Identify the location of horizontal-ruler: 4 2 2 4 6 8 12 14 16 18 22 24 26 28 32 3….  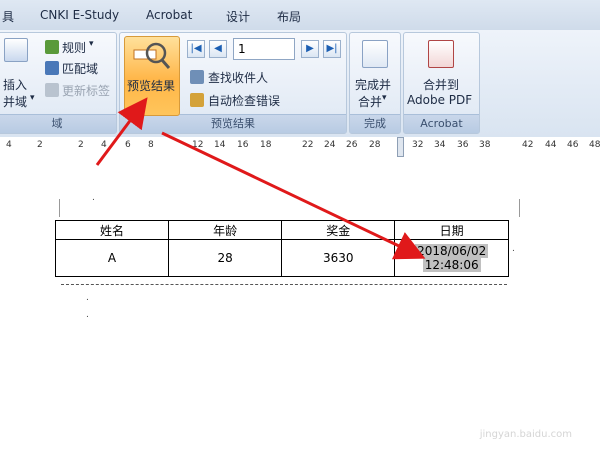
(300, 147).